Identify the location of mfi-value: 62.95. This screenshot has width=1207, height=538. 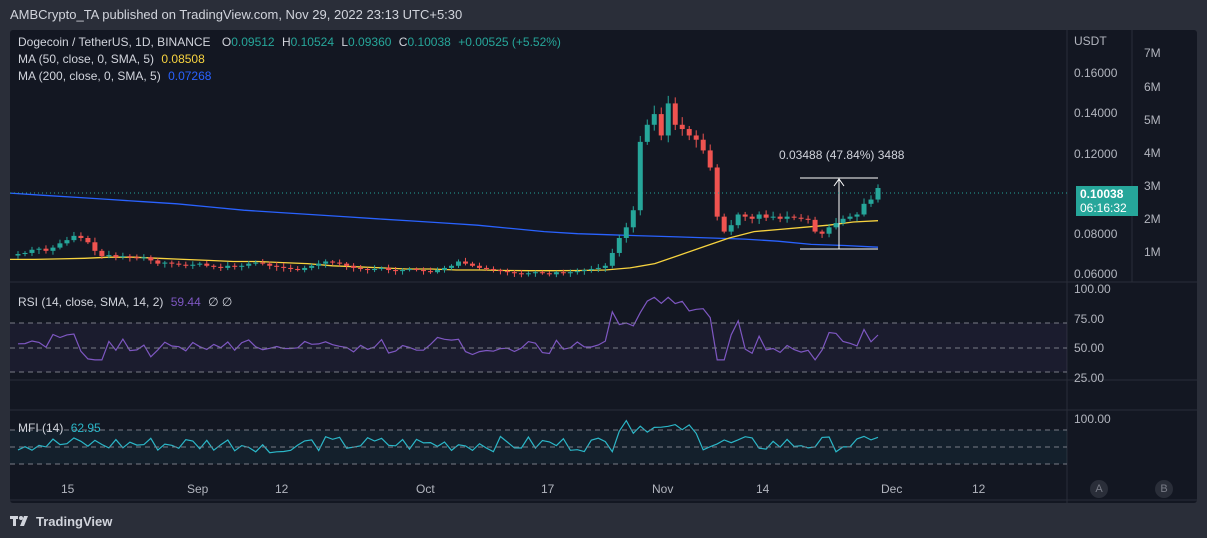
(85, 428).